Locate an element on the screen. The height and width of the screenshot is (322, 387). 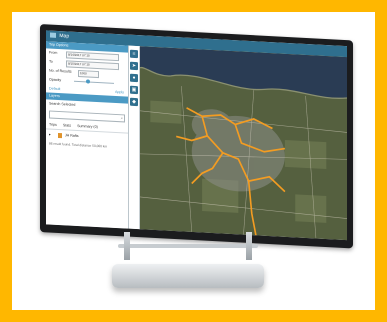
monitor-base is located at coordinates (188, 276).